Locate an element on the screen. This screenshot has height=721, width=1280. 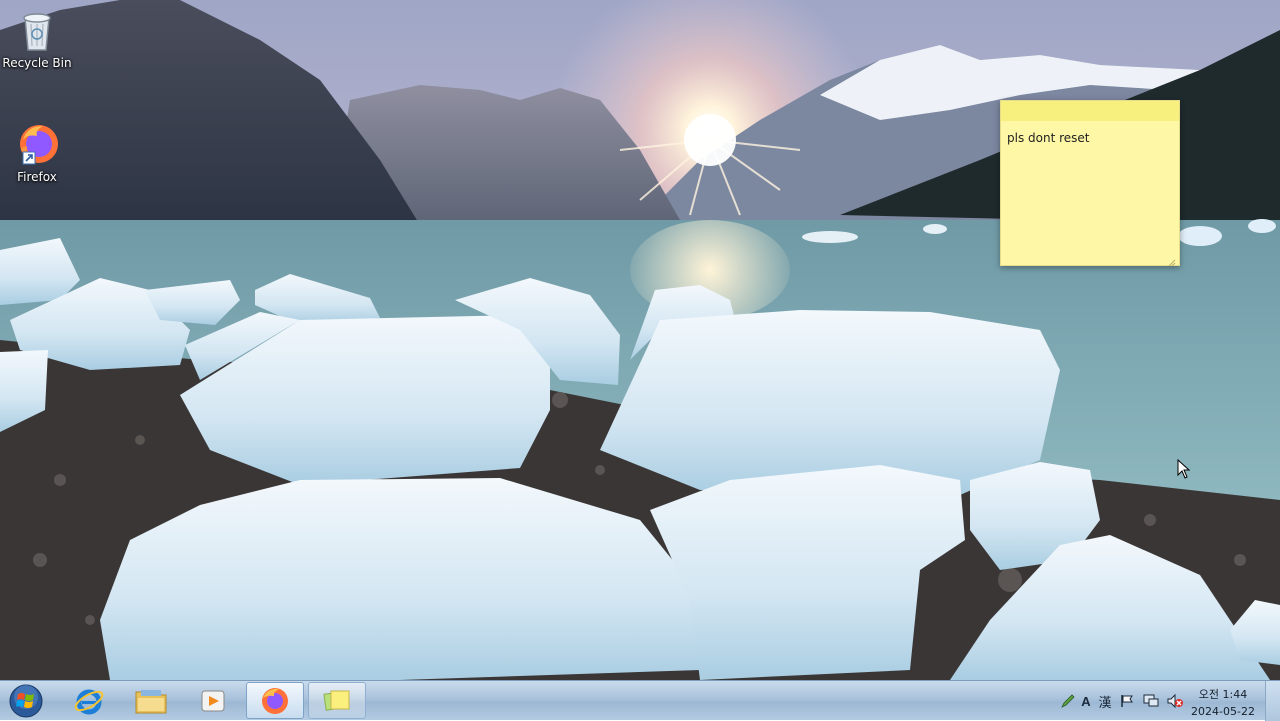
media-player-icon is located at coordinates (213, 700).